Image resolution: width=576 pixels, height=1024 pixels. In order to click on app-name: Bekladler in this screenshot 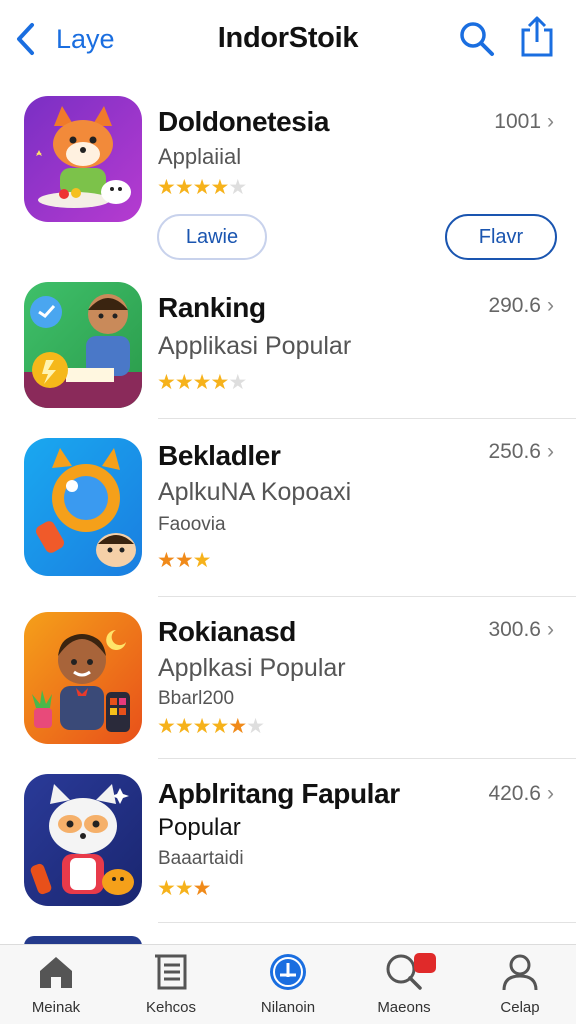, I will do `click(219, 455)`.